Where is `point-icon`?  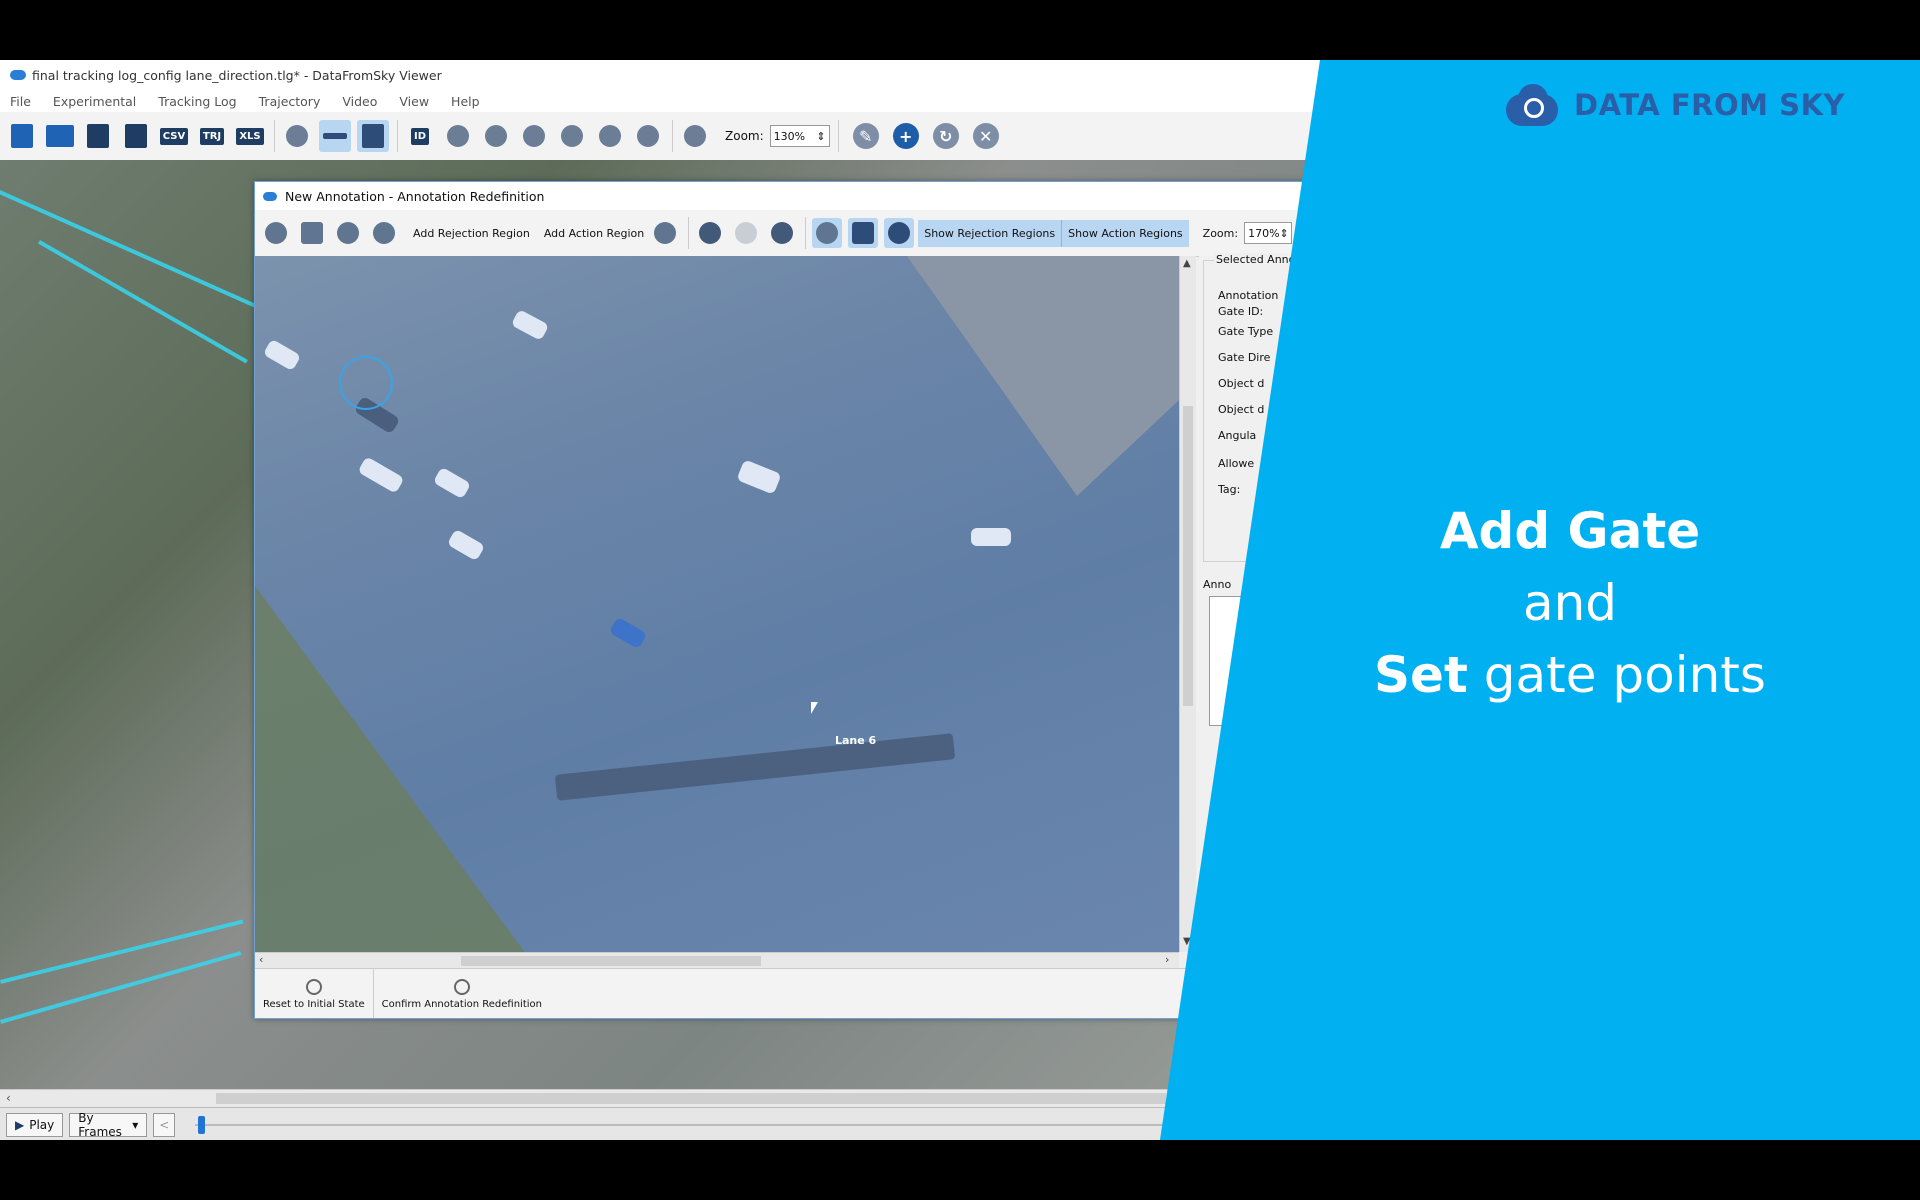 point-icon is located at coordinates (384, 233).